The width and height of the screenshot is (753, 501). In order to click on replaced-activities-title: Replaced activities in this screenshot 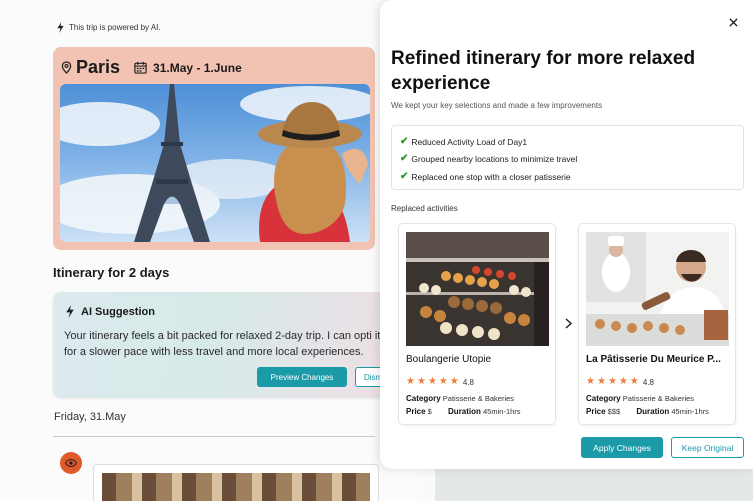, I will do `click(424, 208)`.